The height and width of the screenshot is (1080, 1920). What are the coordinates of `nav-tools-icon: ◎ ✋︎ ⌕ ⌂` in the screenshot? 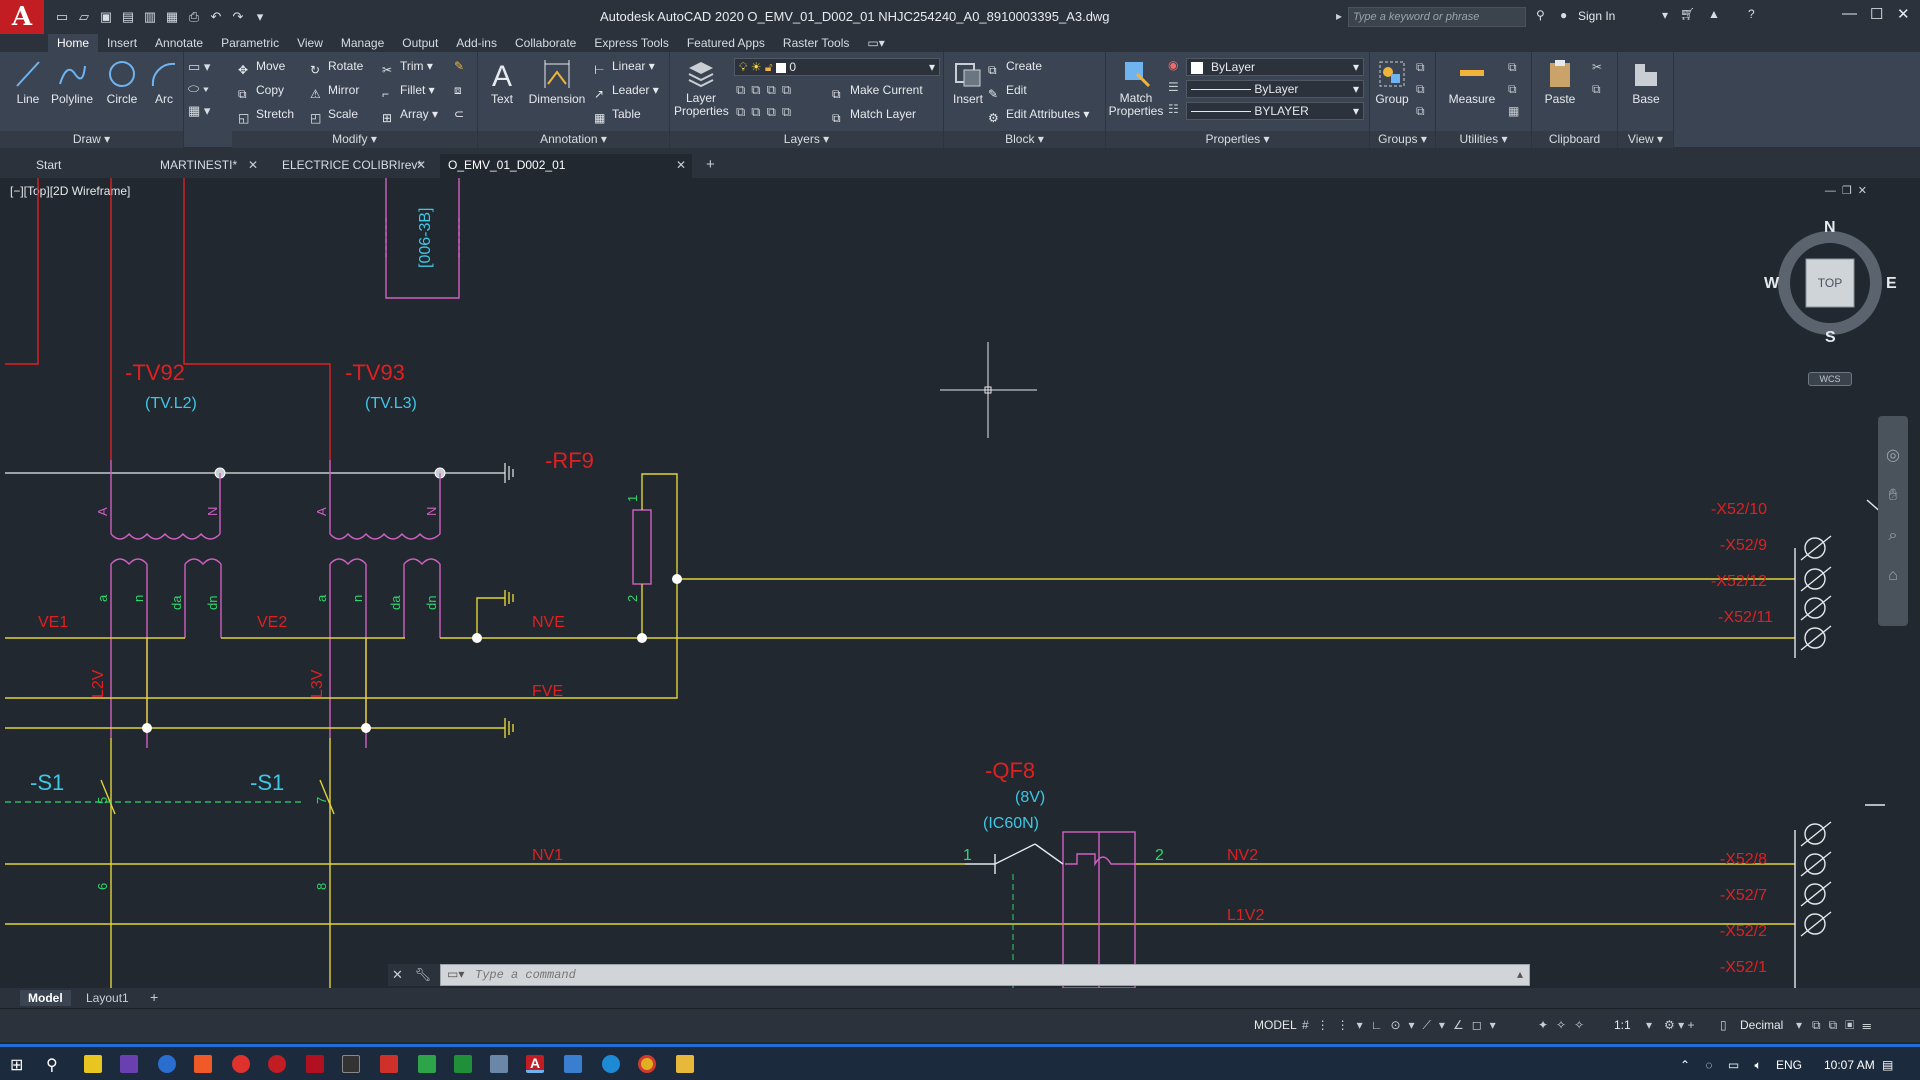 It's located at (1893, 516).